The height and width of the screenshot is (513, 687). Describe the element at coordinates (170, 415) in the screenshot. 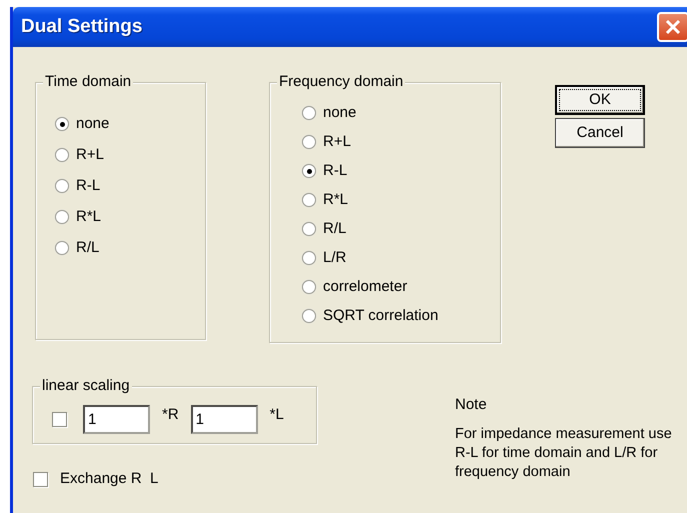

I see `field-label: *R` at that location.